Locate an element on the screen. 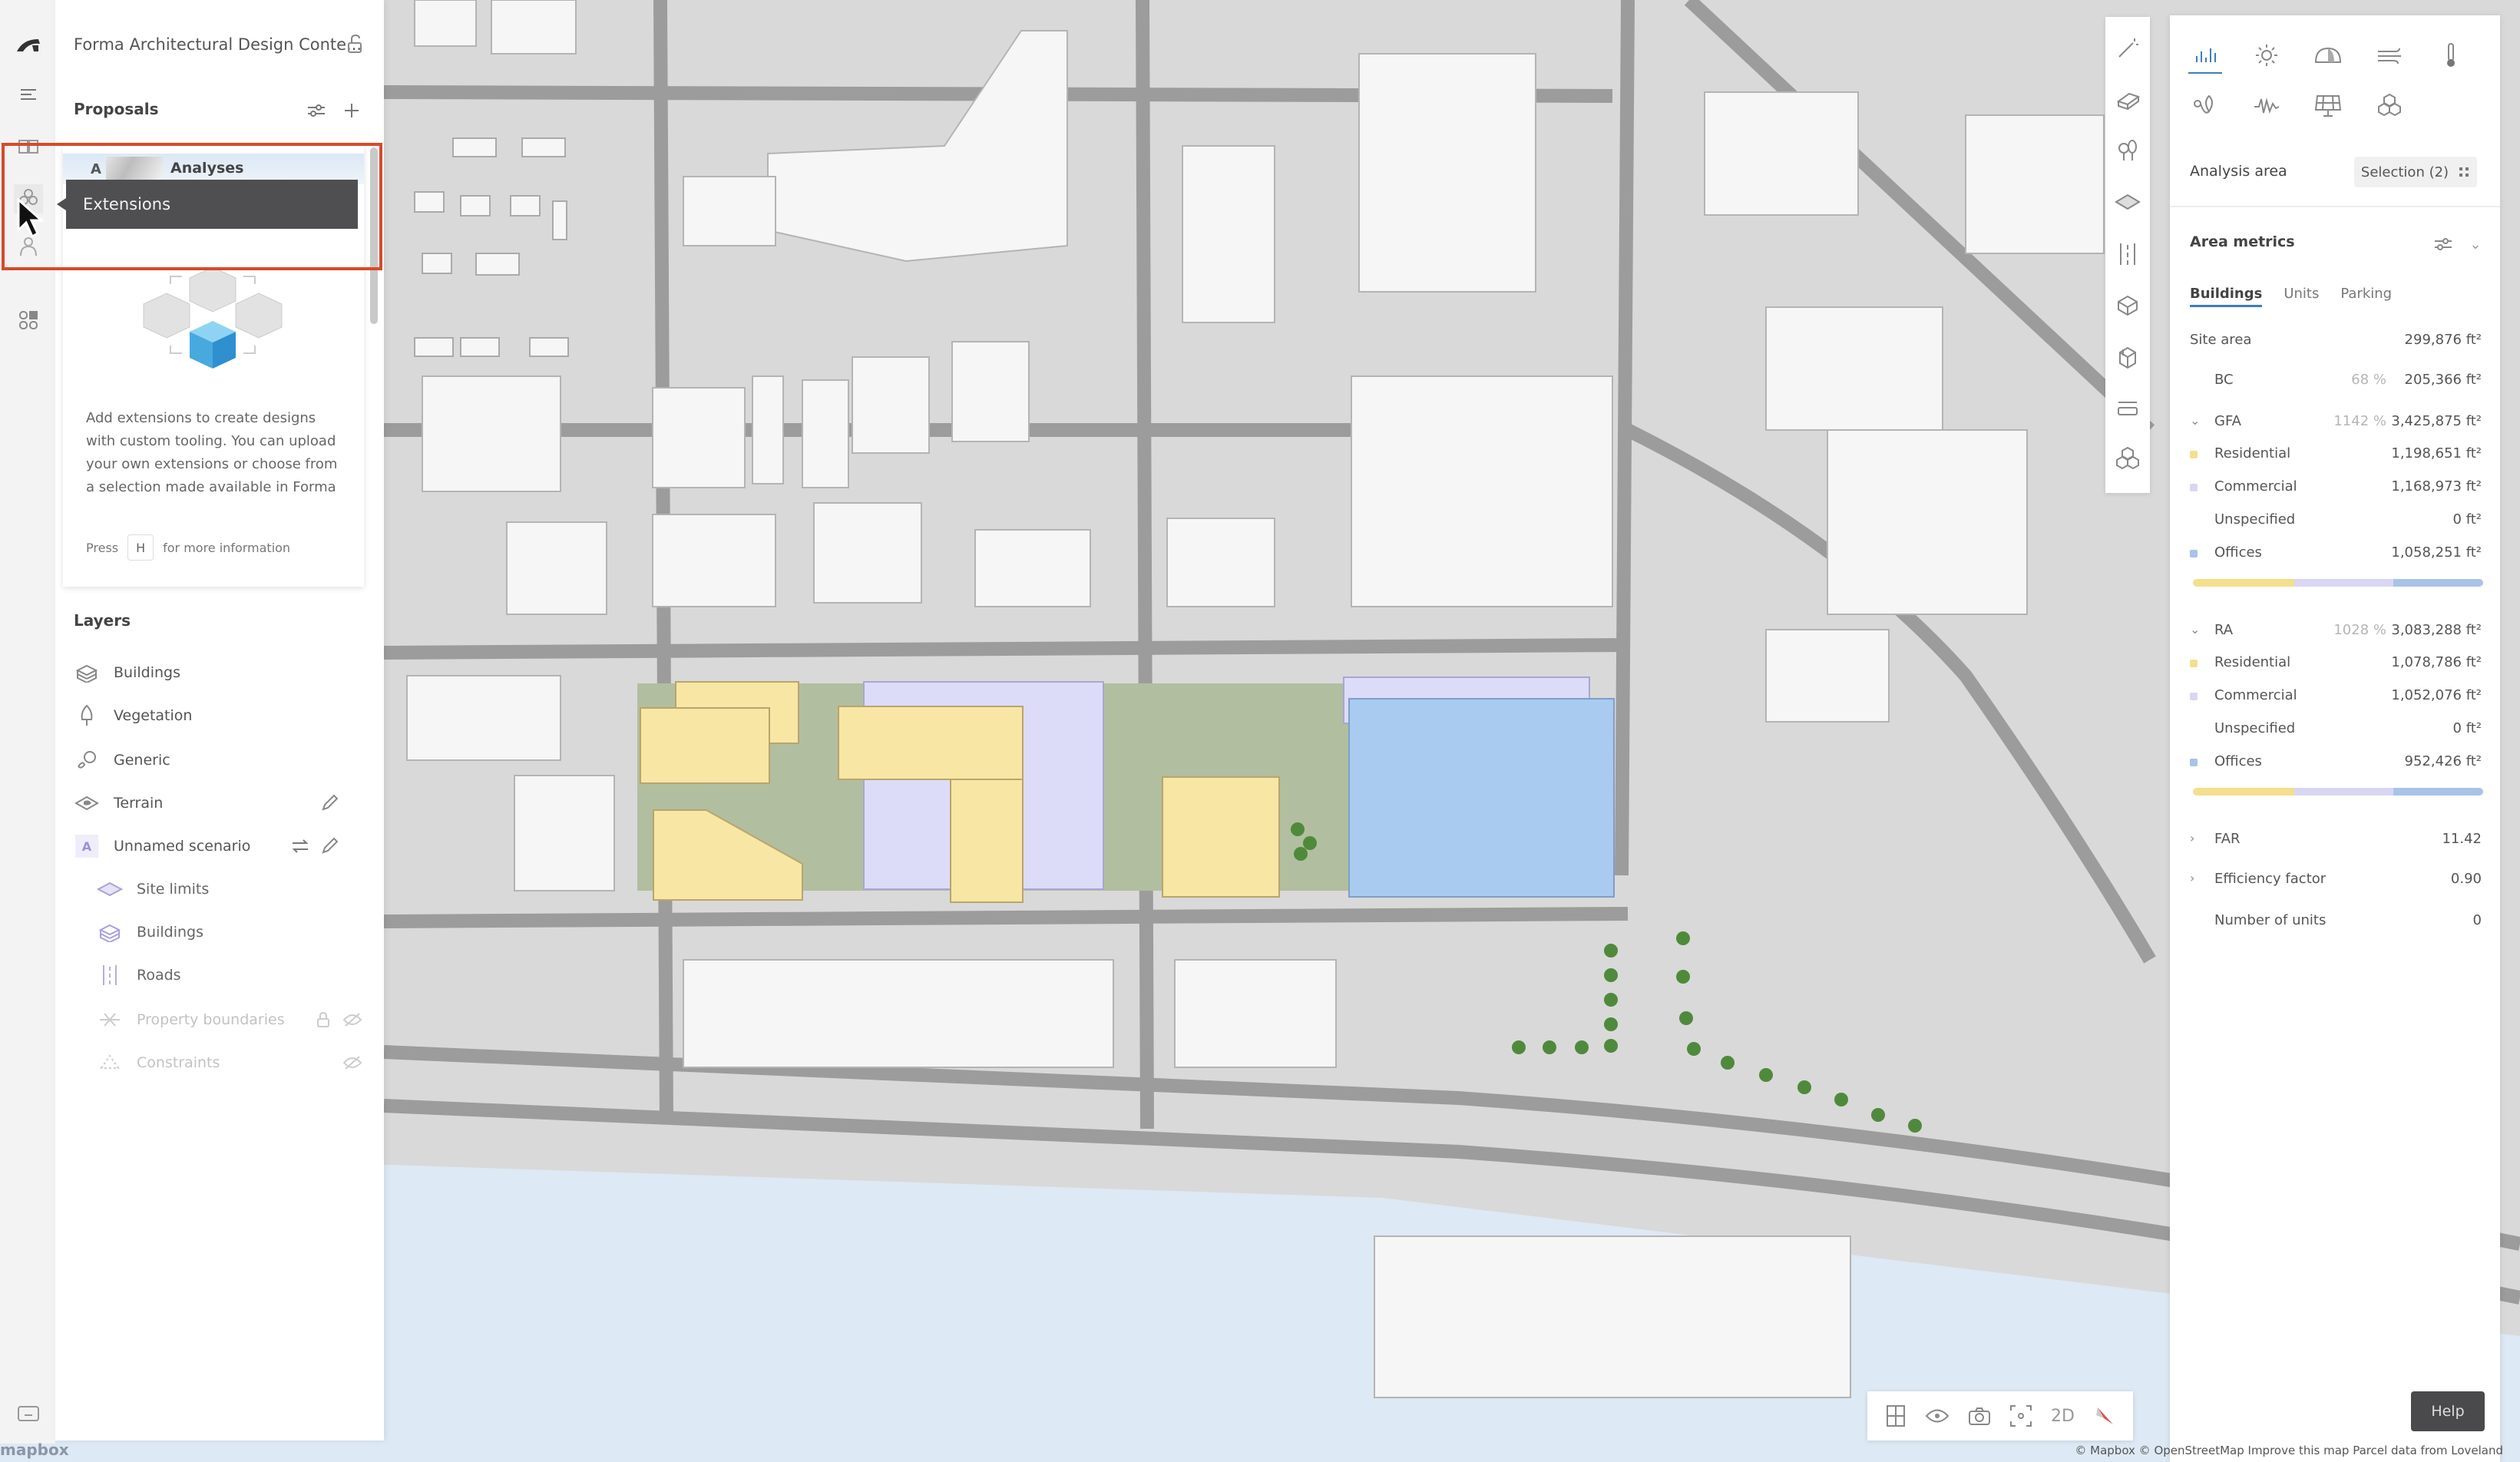  layer-label: Unnamed scenario is located at coordinates (183, 847).